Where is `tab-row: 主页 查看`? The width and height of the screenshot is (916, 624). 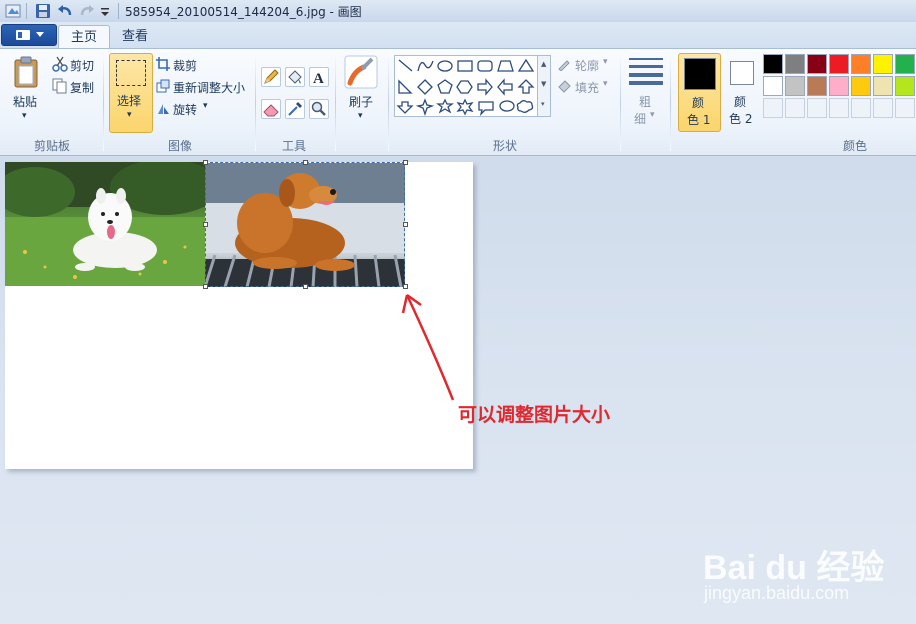
tab-row: 主页 查看 is located at coordinates (458, 35).